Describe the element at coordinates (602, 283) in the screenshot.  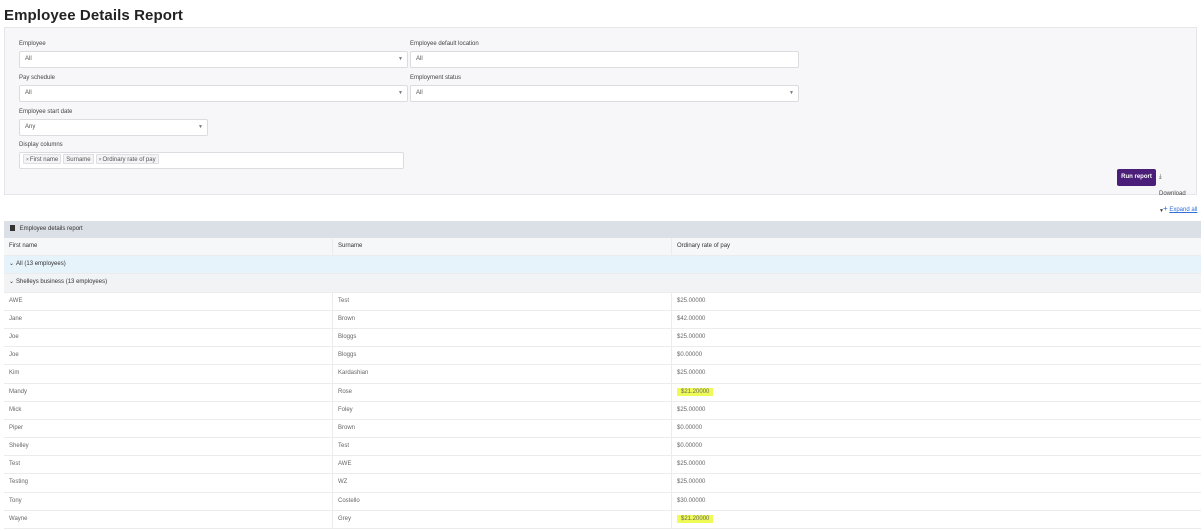
I see `group-row-business: ⌄ Shelleys business (13 employees)` at that location.